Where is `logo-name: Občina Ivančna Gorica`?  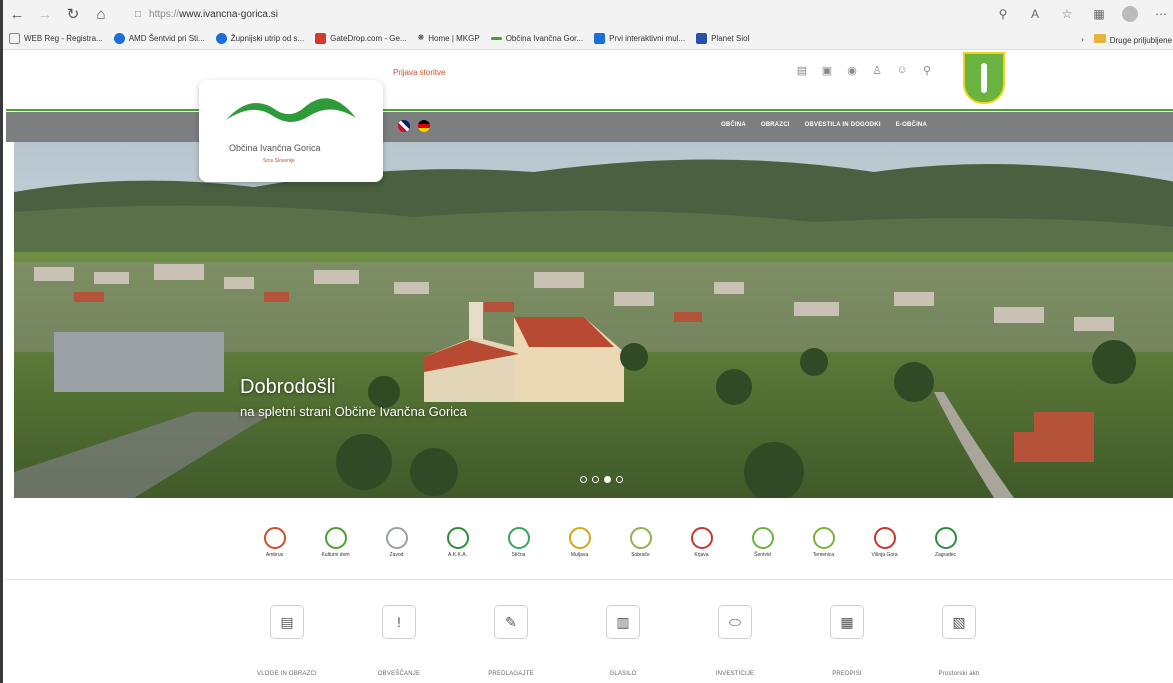
logo-name: Občina Ivančna Gorica is located at coordinates (275, 148).